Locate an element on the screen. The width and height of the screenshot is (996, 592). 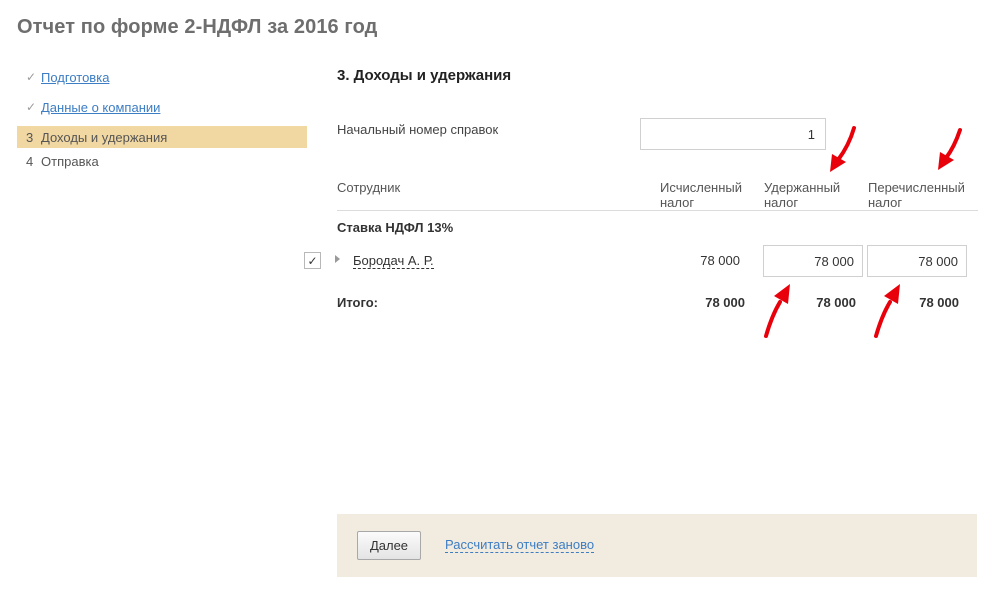
total-calculated: 78 000 is located at coordinates (725, 302).